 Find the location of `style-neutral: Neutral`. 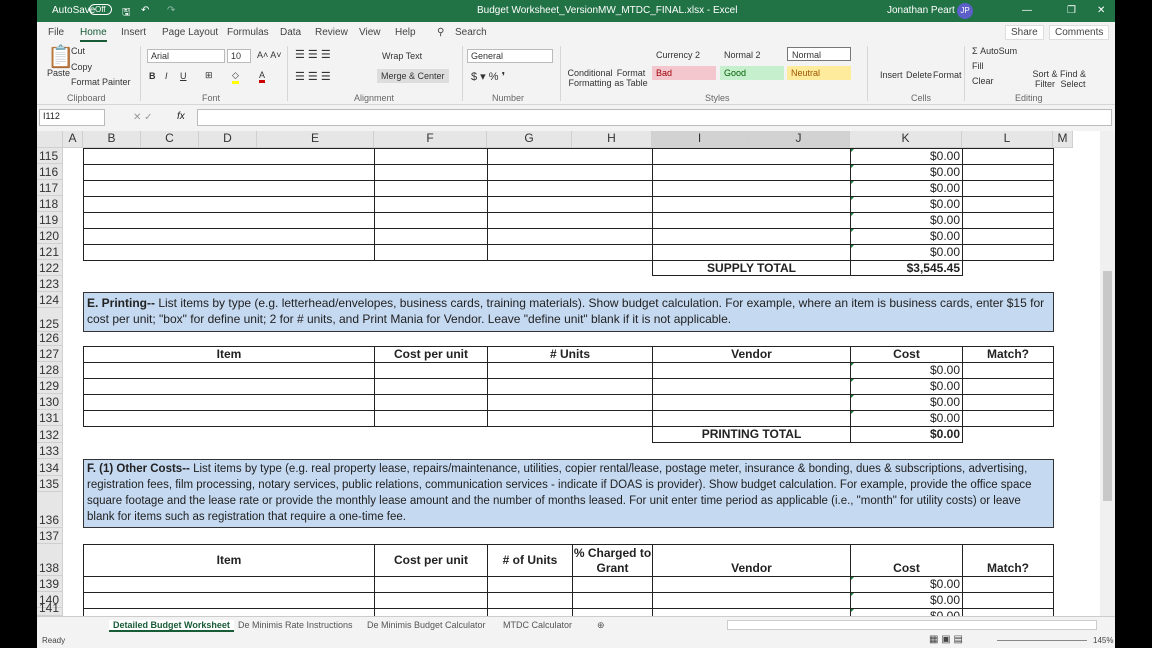

style-neutral: Neutral is located at coordinates (819, 73).